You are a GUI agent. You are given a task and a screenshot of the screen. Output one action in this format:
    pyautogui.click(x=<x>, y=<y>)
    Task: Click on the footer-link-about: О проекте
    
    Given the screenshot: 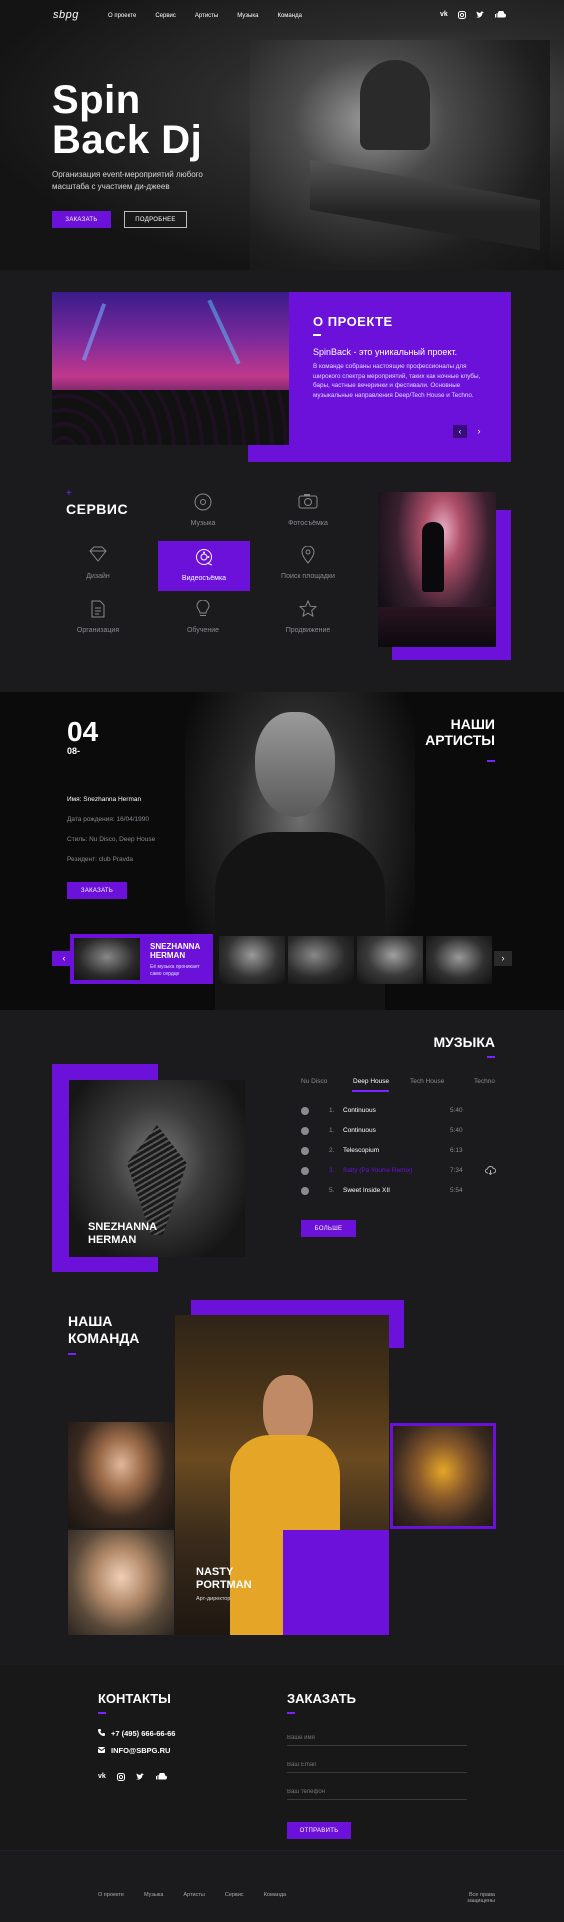 What is the action you would take?
    pyautogui.click(x=111, y=1895)
    